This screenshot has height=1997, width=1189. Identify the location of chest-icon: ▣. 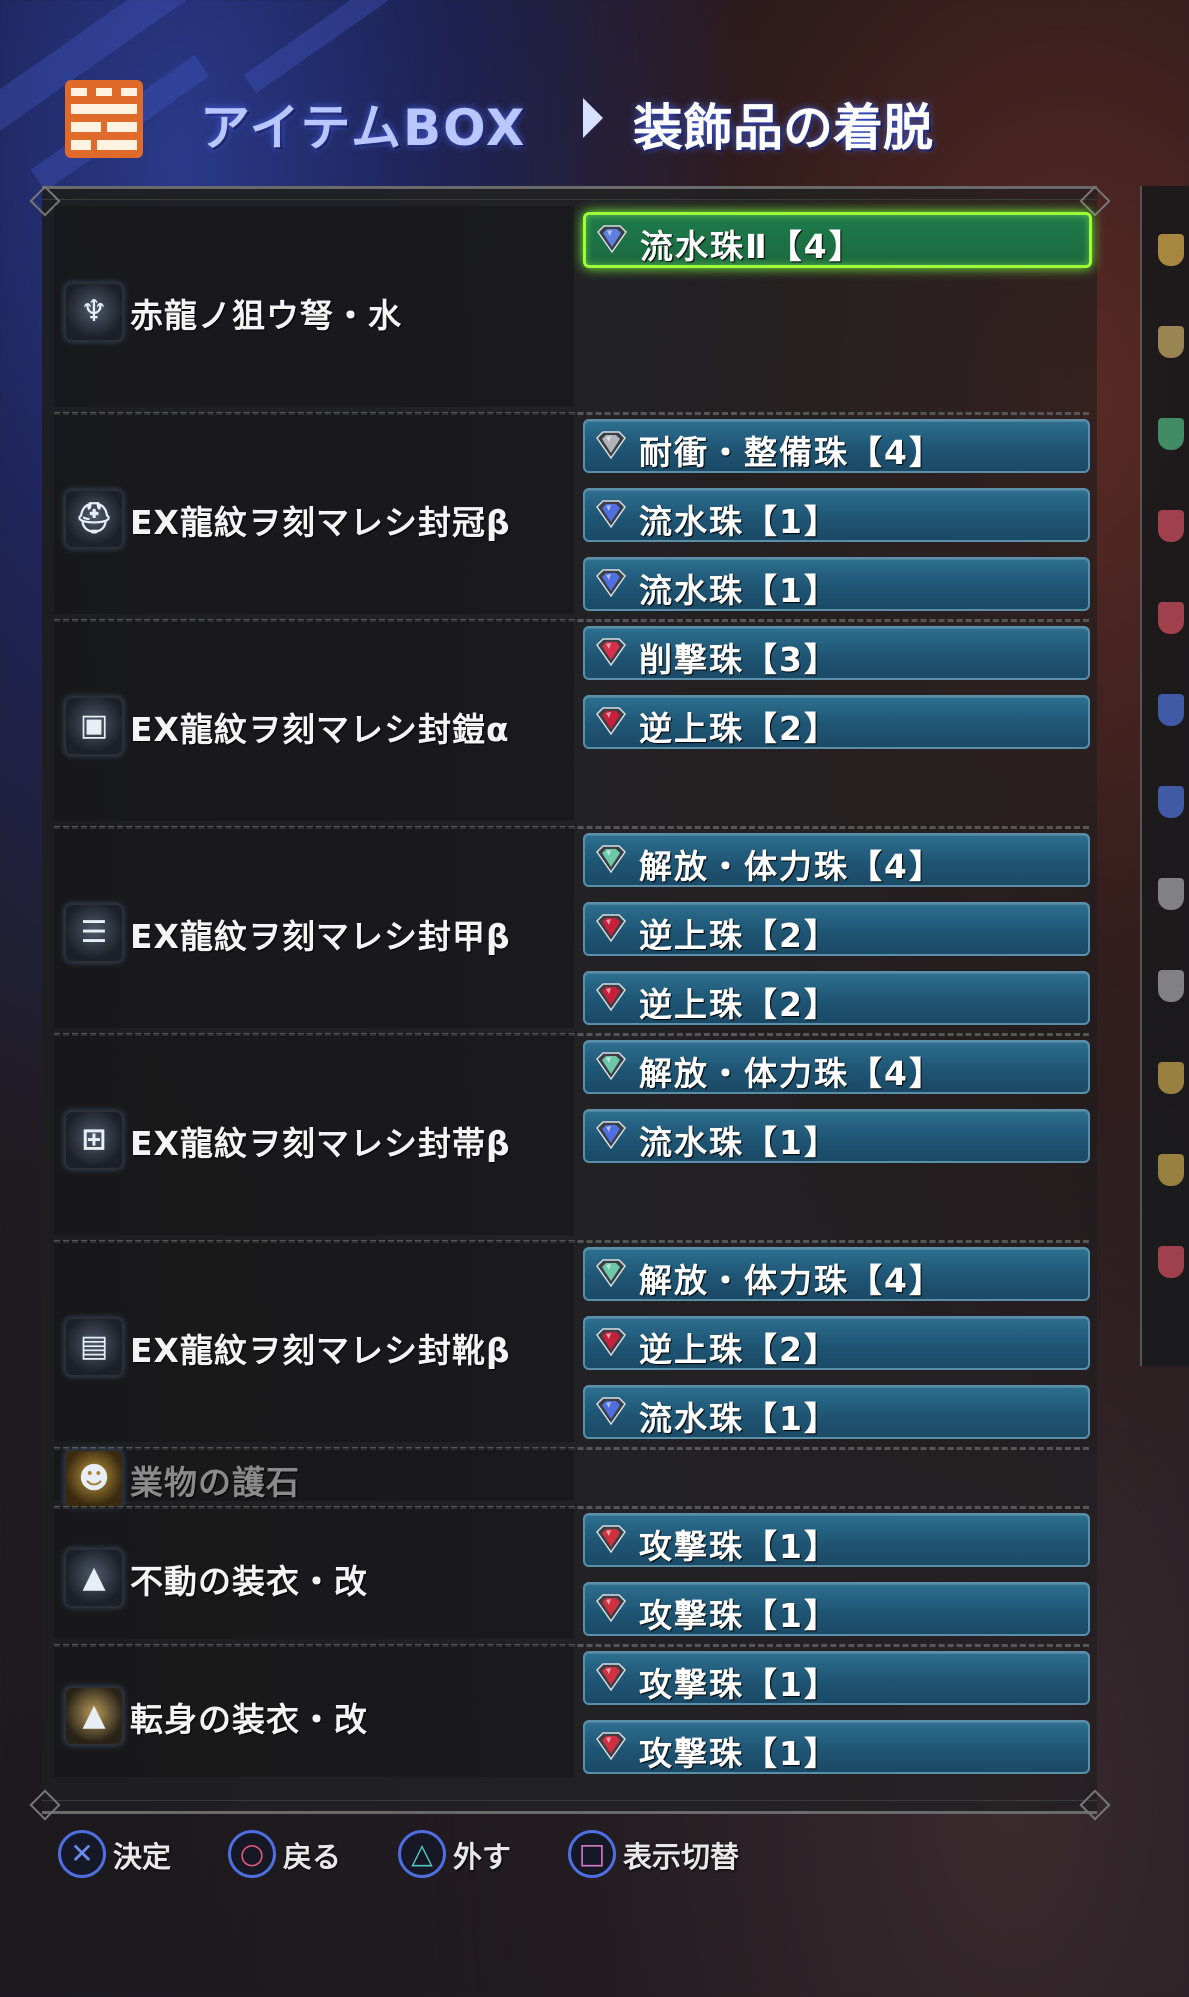
(94, 725).